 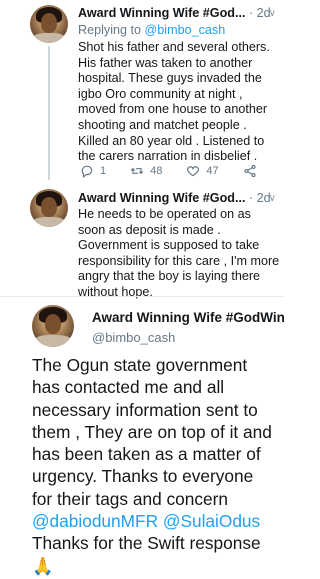 What do you see at coordinates (142, 296) in the screenshot?
I see `divider` at bounding box center [142, 296].